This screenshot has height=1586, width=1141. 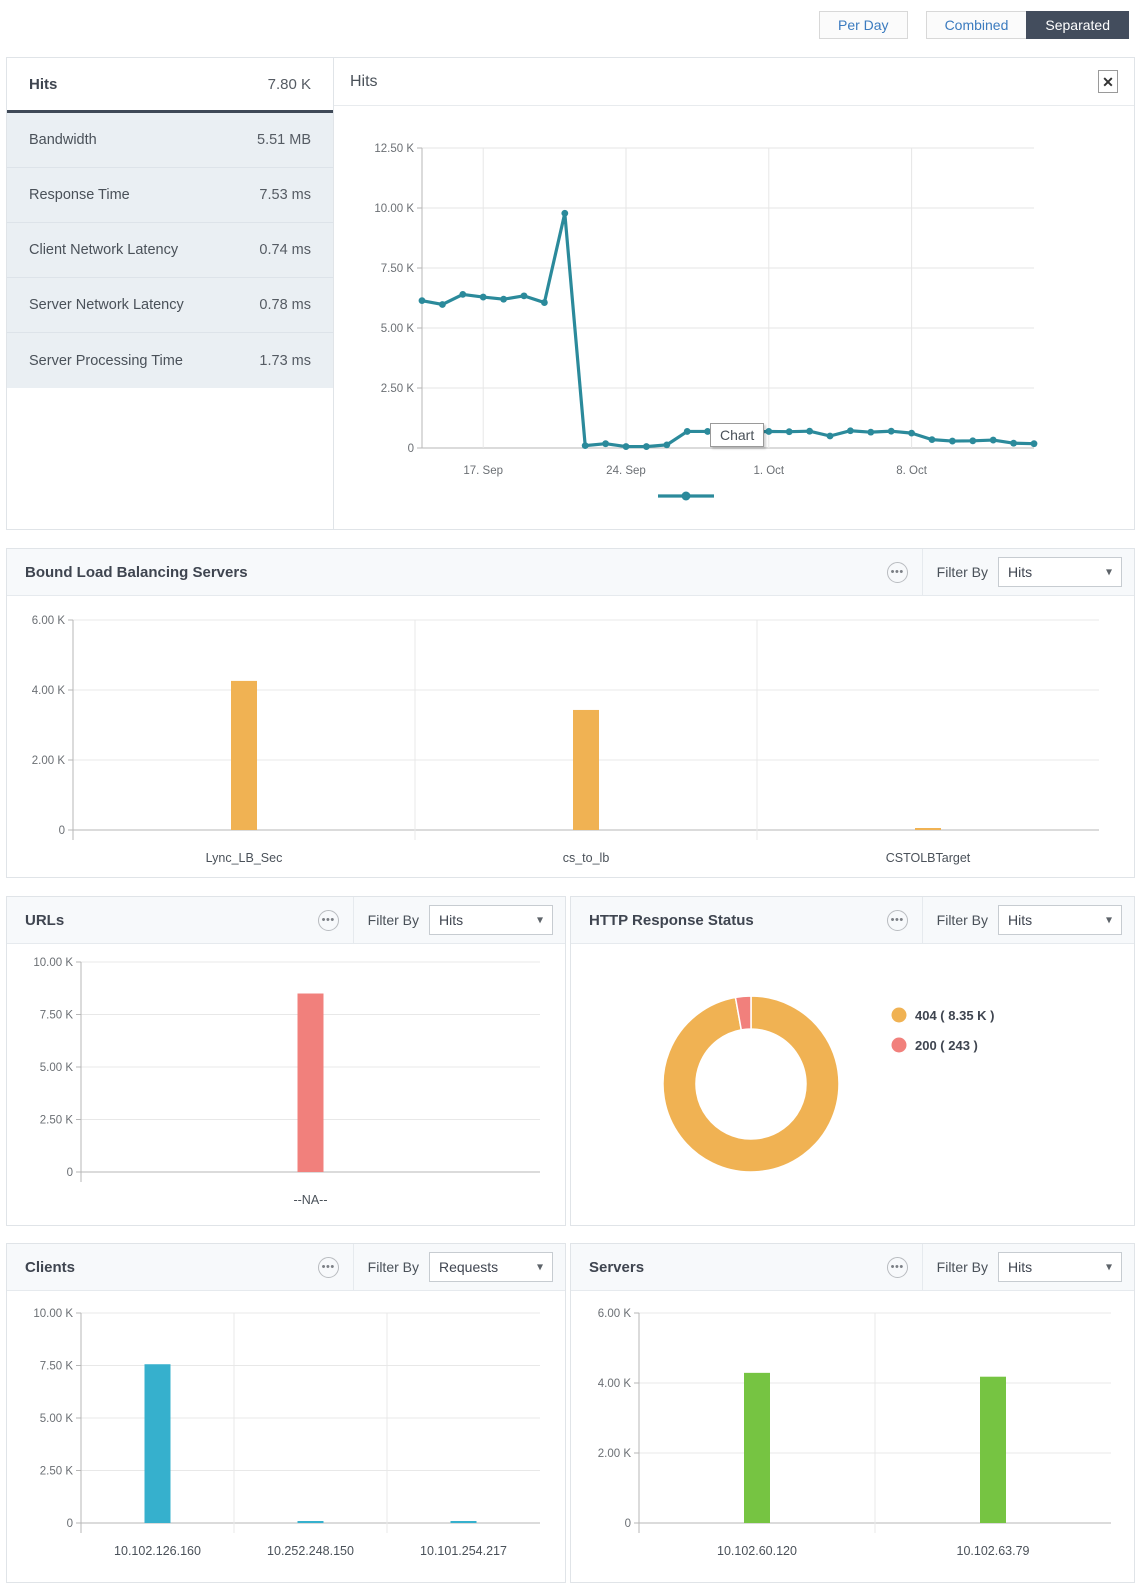 I want to click on filter-value-servers: Hits, so click(x=1020, y=1267).